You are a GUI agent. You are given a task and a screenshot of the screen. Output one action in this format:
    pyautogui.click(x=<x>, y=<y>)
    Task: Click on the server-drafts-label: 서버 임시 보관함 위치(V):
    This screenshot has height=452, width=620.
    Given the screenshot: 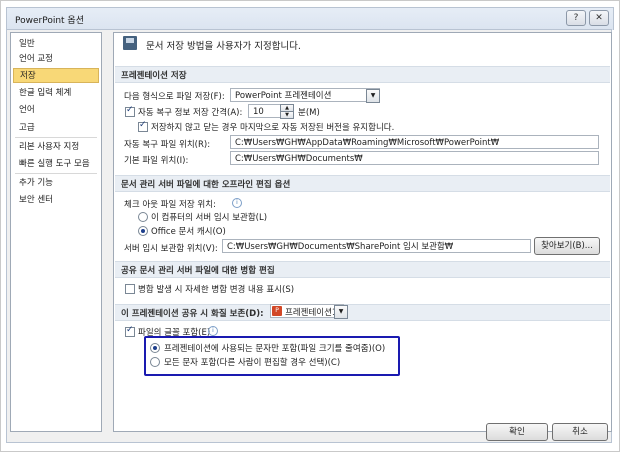 What is the action you would take?
    pyautogui.click(x=171, y=249)
    